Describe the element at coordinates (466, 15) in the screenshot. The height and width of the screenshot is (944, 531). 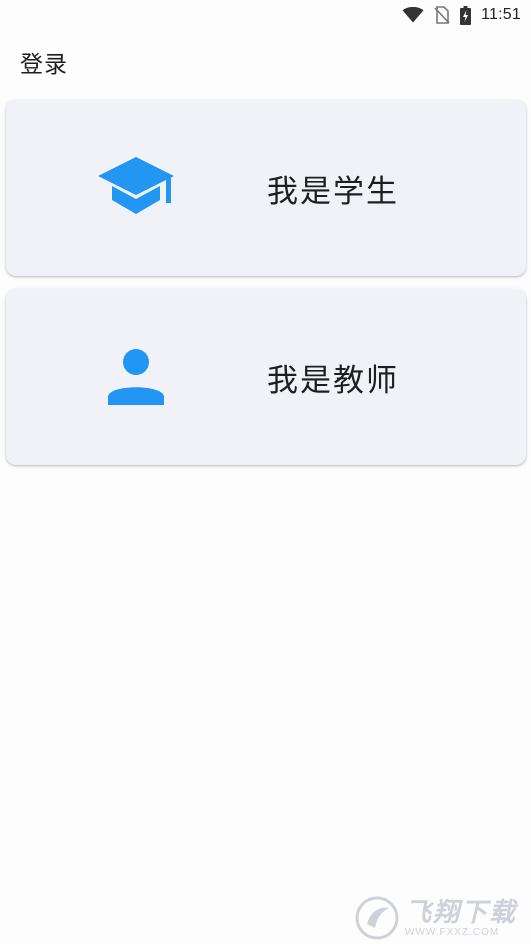
I see `battery-charging-icon` at that location.